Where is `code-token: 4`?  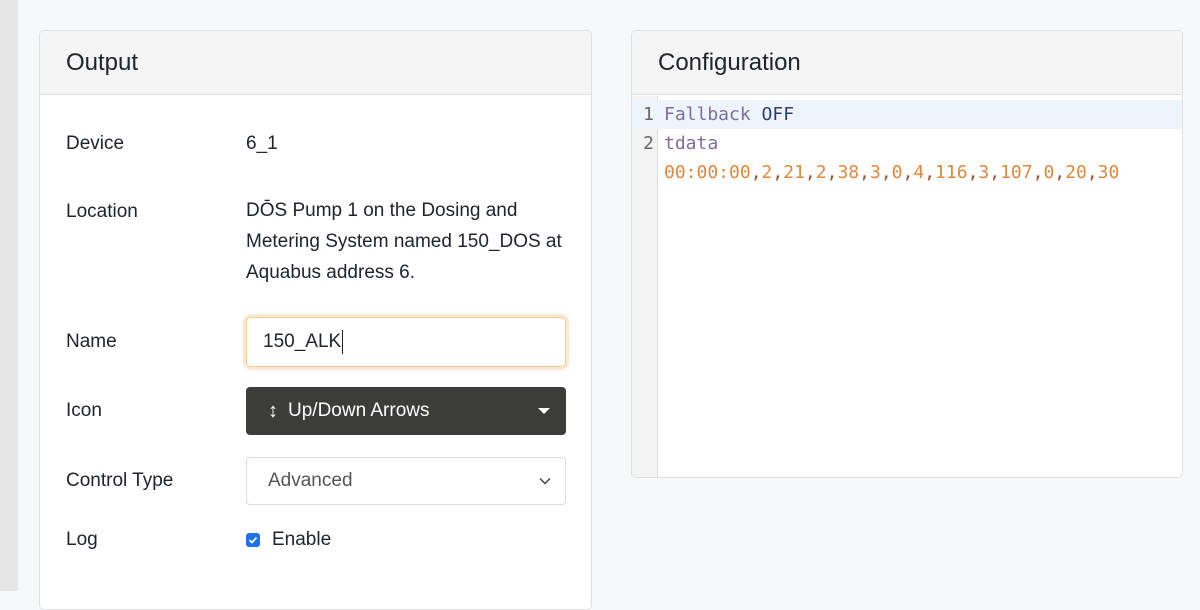
code-token: 4 is located at coordinates (919, 172).